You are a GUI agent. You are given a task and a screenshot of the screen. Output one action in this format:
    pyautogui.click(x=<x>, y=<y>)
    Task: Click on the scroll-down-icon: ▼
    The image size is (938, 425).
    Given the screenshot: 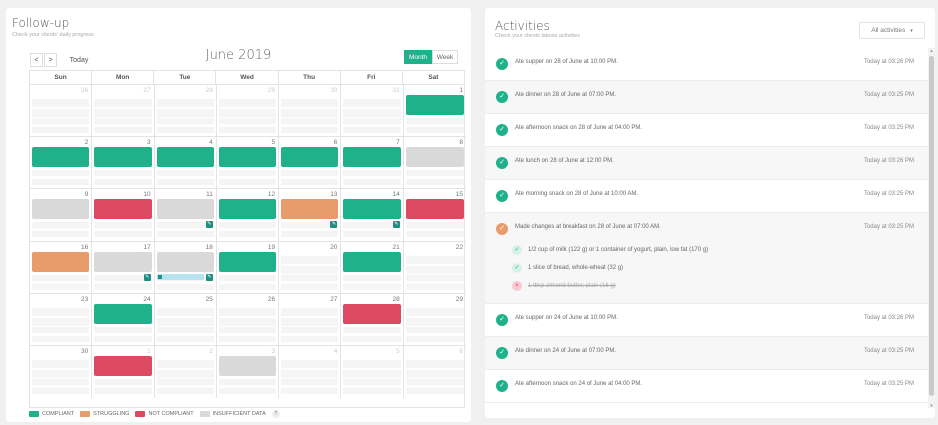 What is the action you would take?
    pyautogui.click(x=931, y=405)
    